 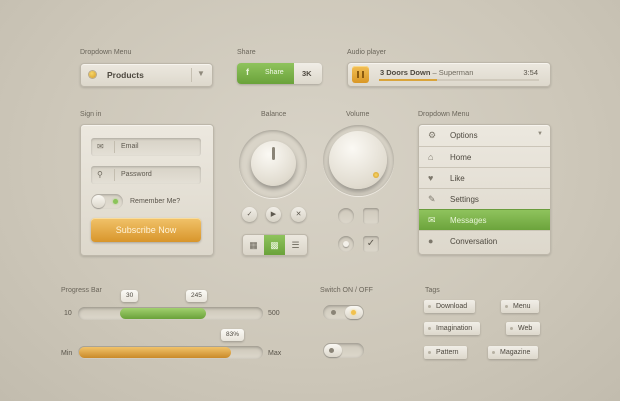 I want to click on email-placeholder: Email, so click(x=130, y=146).